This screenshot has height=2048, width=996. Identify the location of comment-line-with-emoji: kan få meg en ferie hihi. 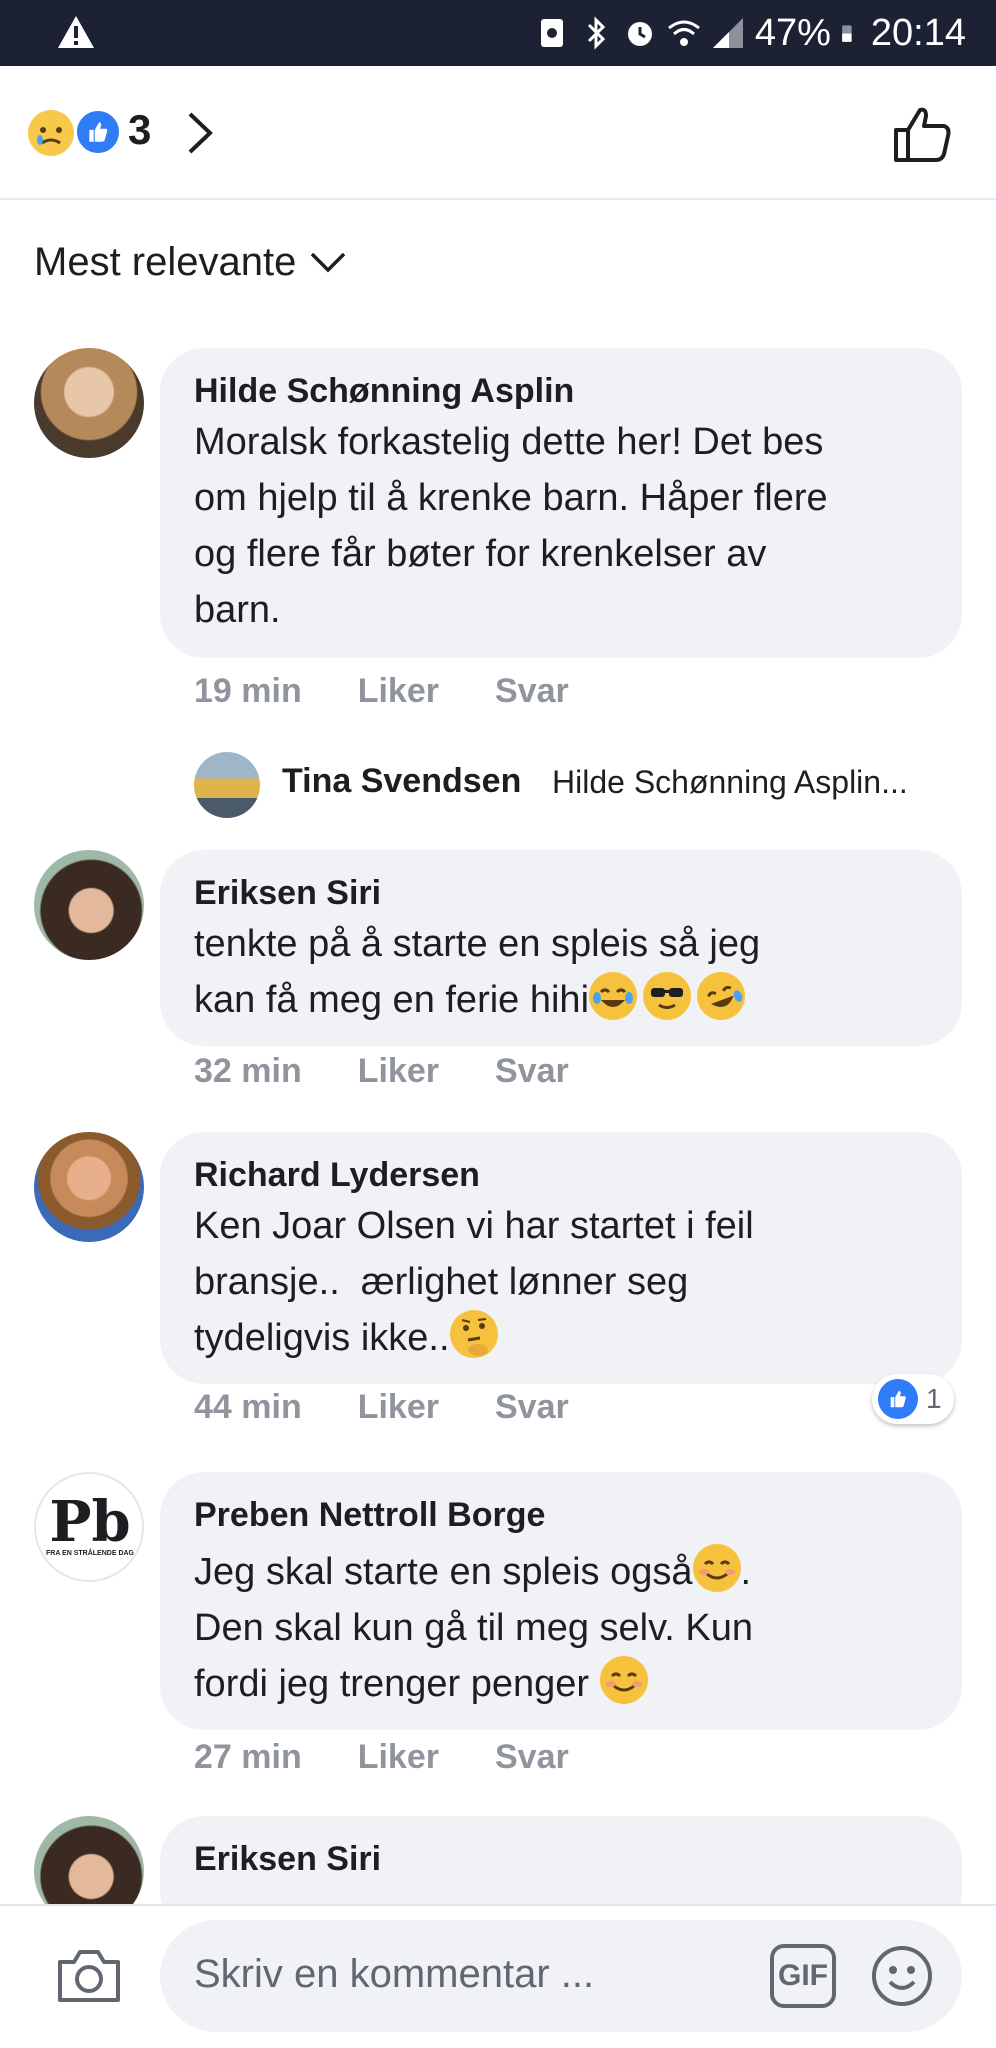
(561, 996).